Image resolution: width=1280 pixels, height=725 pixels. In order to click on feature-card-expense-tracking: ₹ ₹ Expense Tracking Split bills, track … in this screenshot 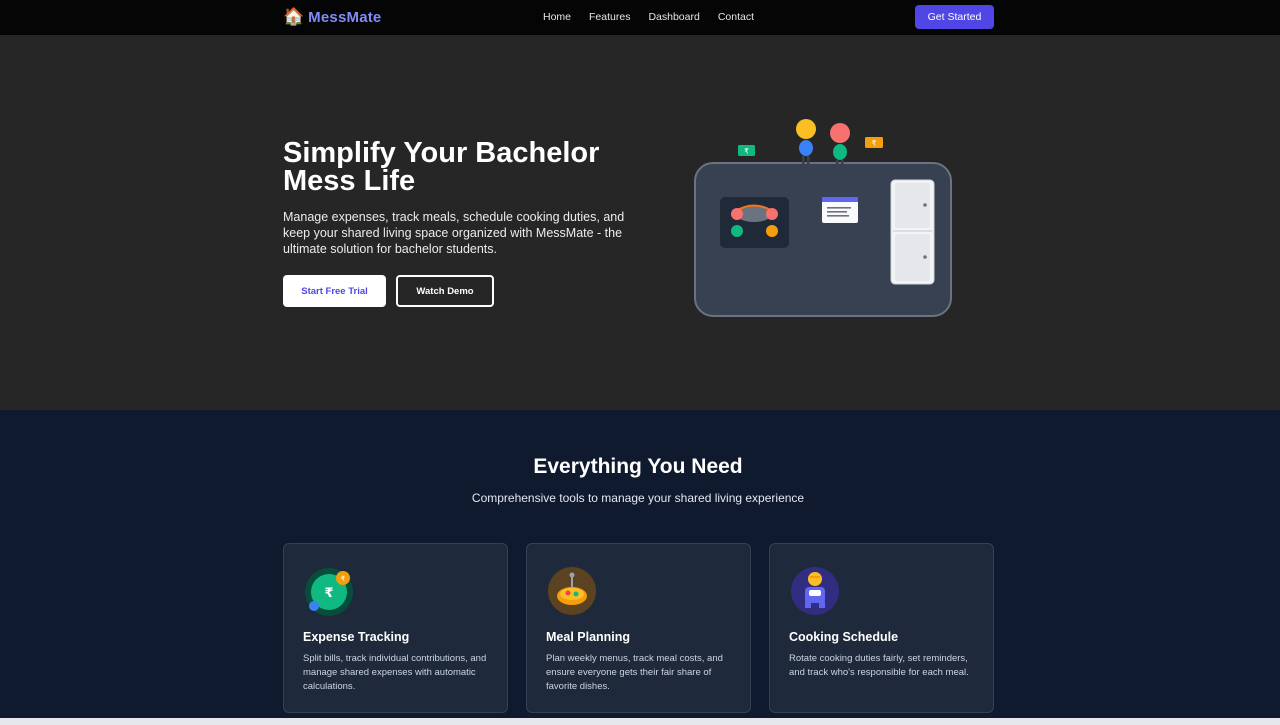, I will do `click(395, 628)`.